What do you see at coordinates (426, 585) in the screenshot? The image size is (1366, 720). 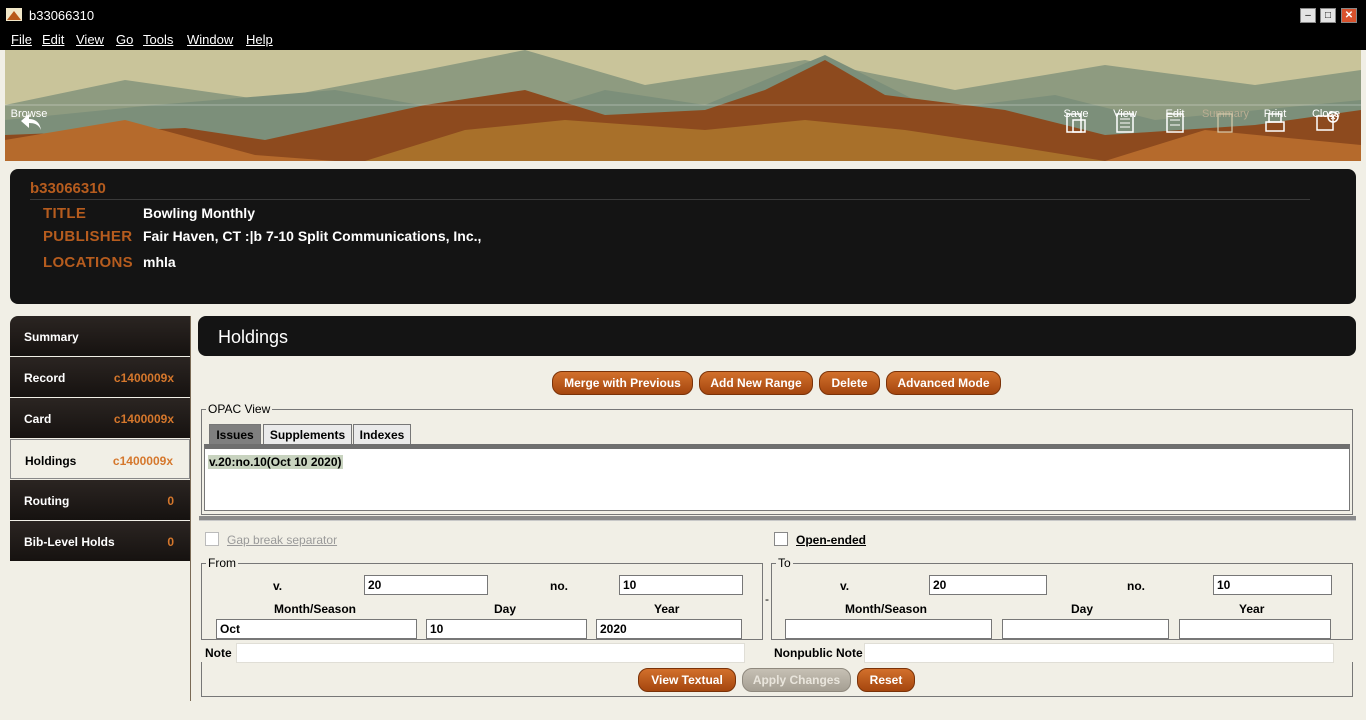 I see `from-volume-input` at bounding box center [426, 585].